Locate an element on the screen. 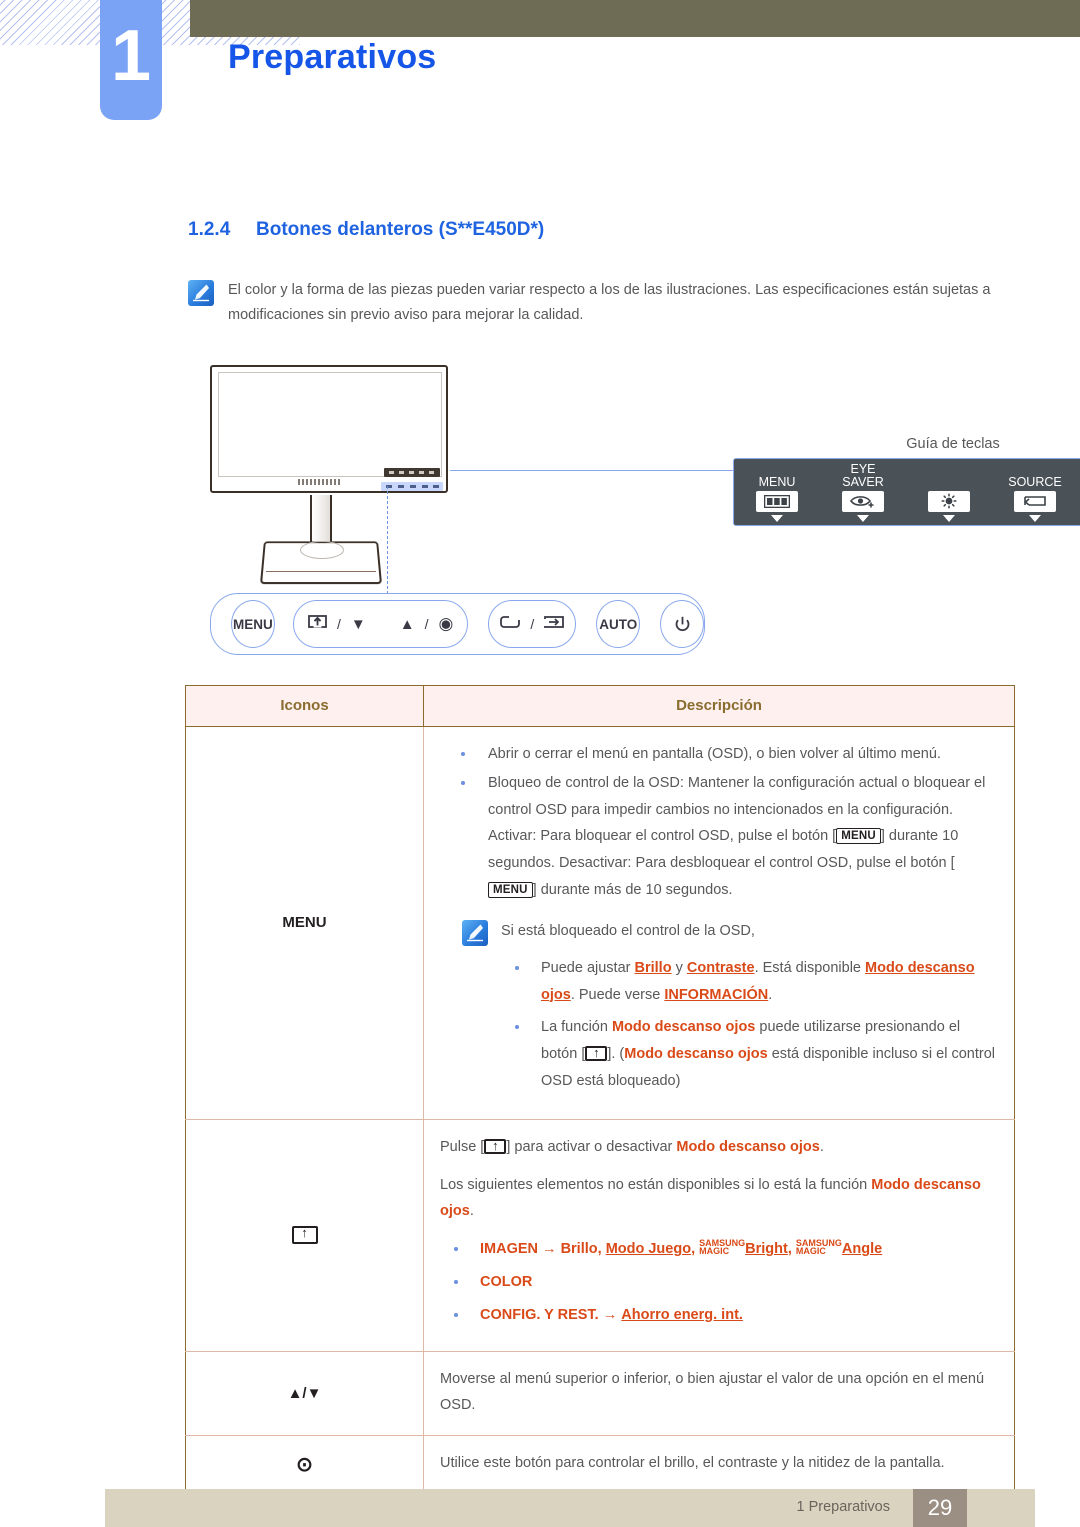 This screenshot has width=1080, height=1527. row-icon-updown: ▲/▼ is located at coordinates (304, 1393).